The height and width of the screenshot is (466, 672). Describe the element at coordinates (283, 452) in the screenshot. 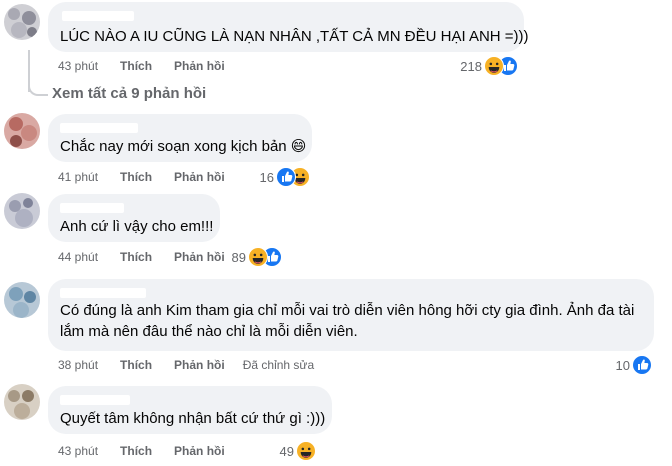

I see `reaction-count: 49` at that location.